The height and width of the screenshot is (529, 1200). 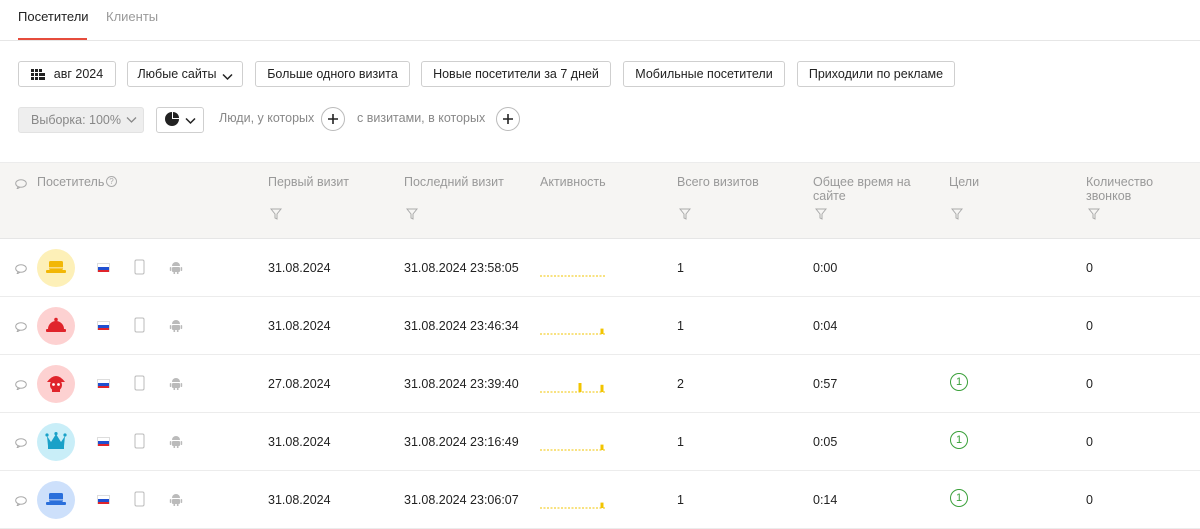 I want to click on table-row: 31.08.2024 31.08.2024 23:16:49 1 0:05 1 0, so click(x=600, y=442).